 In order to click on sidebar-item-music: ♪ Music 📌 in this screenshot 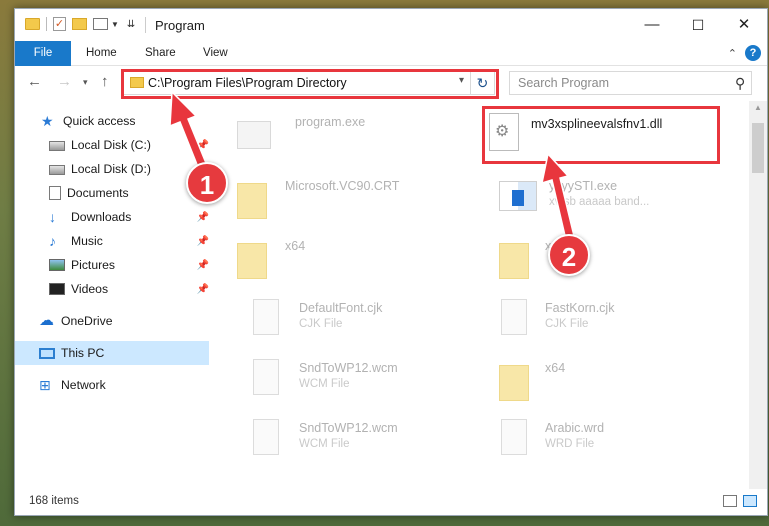, I will do `click(113, 241)`.